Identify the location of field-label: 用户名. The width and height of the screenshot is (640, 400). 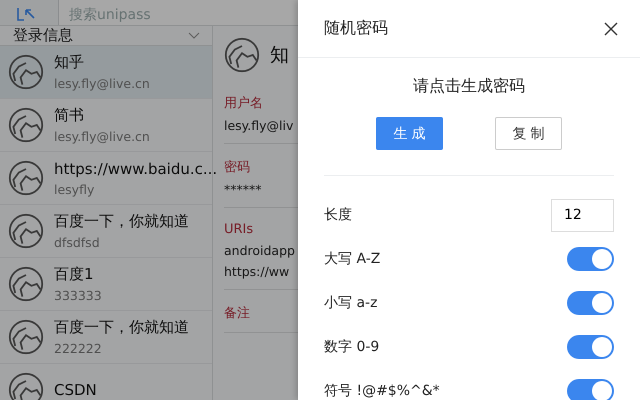
(243, 103).